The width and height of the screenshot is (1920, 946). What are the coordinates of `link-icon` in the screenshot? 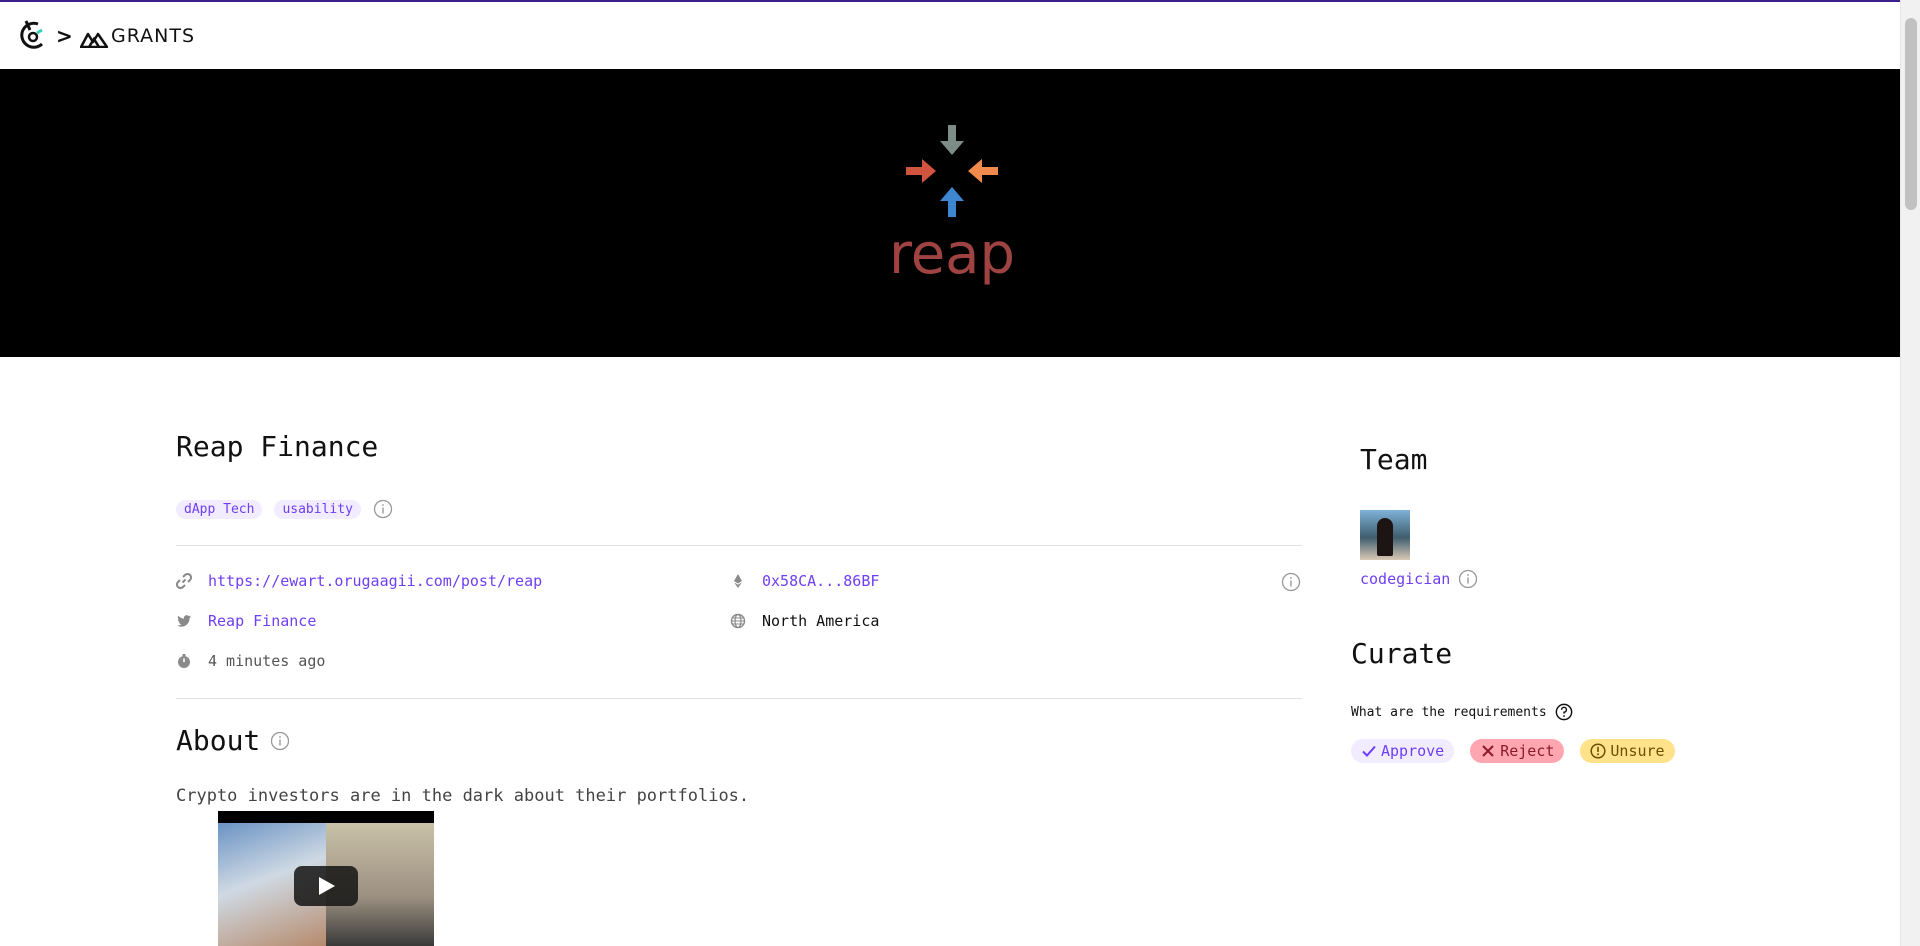 It's located at (184, 581).